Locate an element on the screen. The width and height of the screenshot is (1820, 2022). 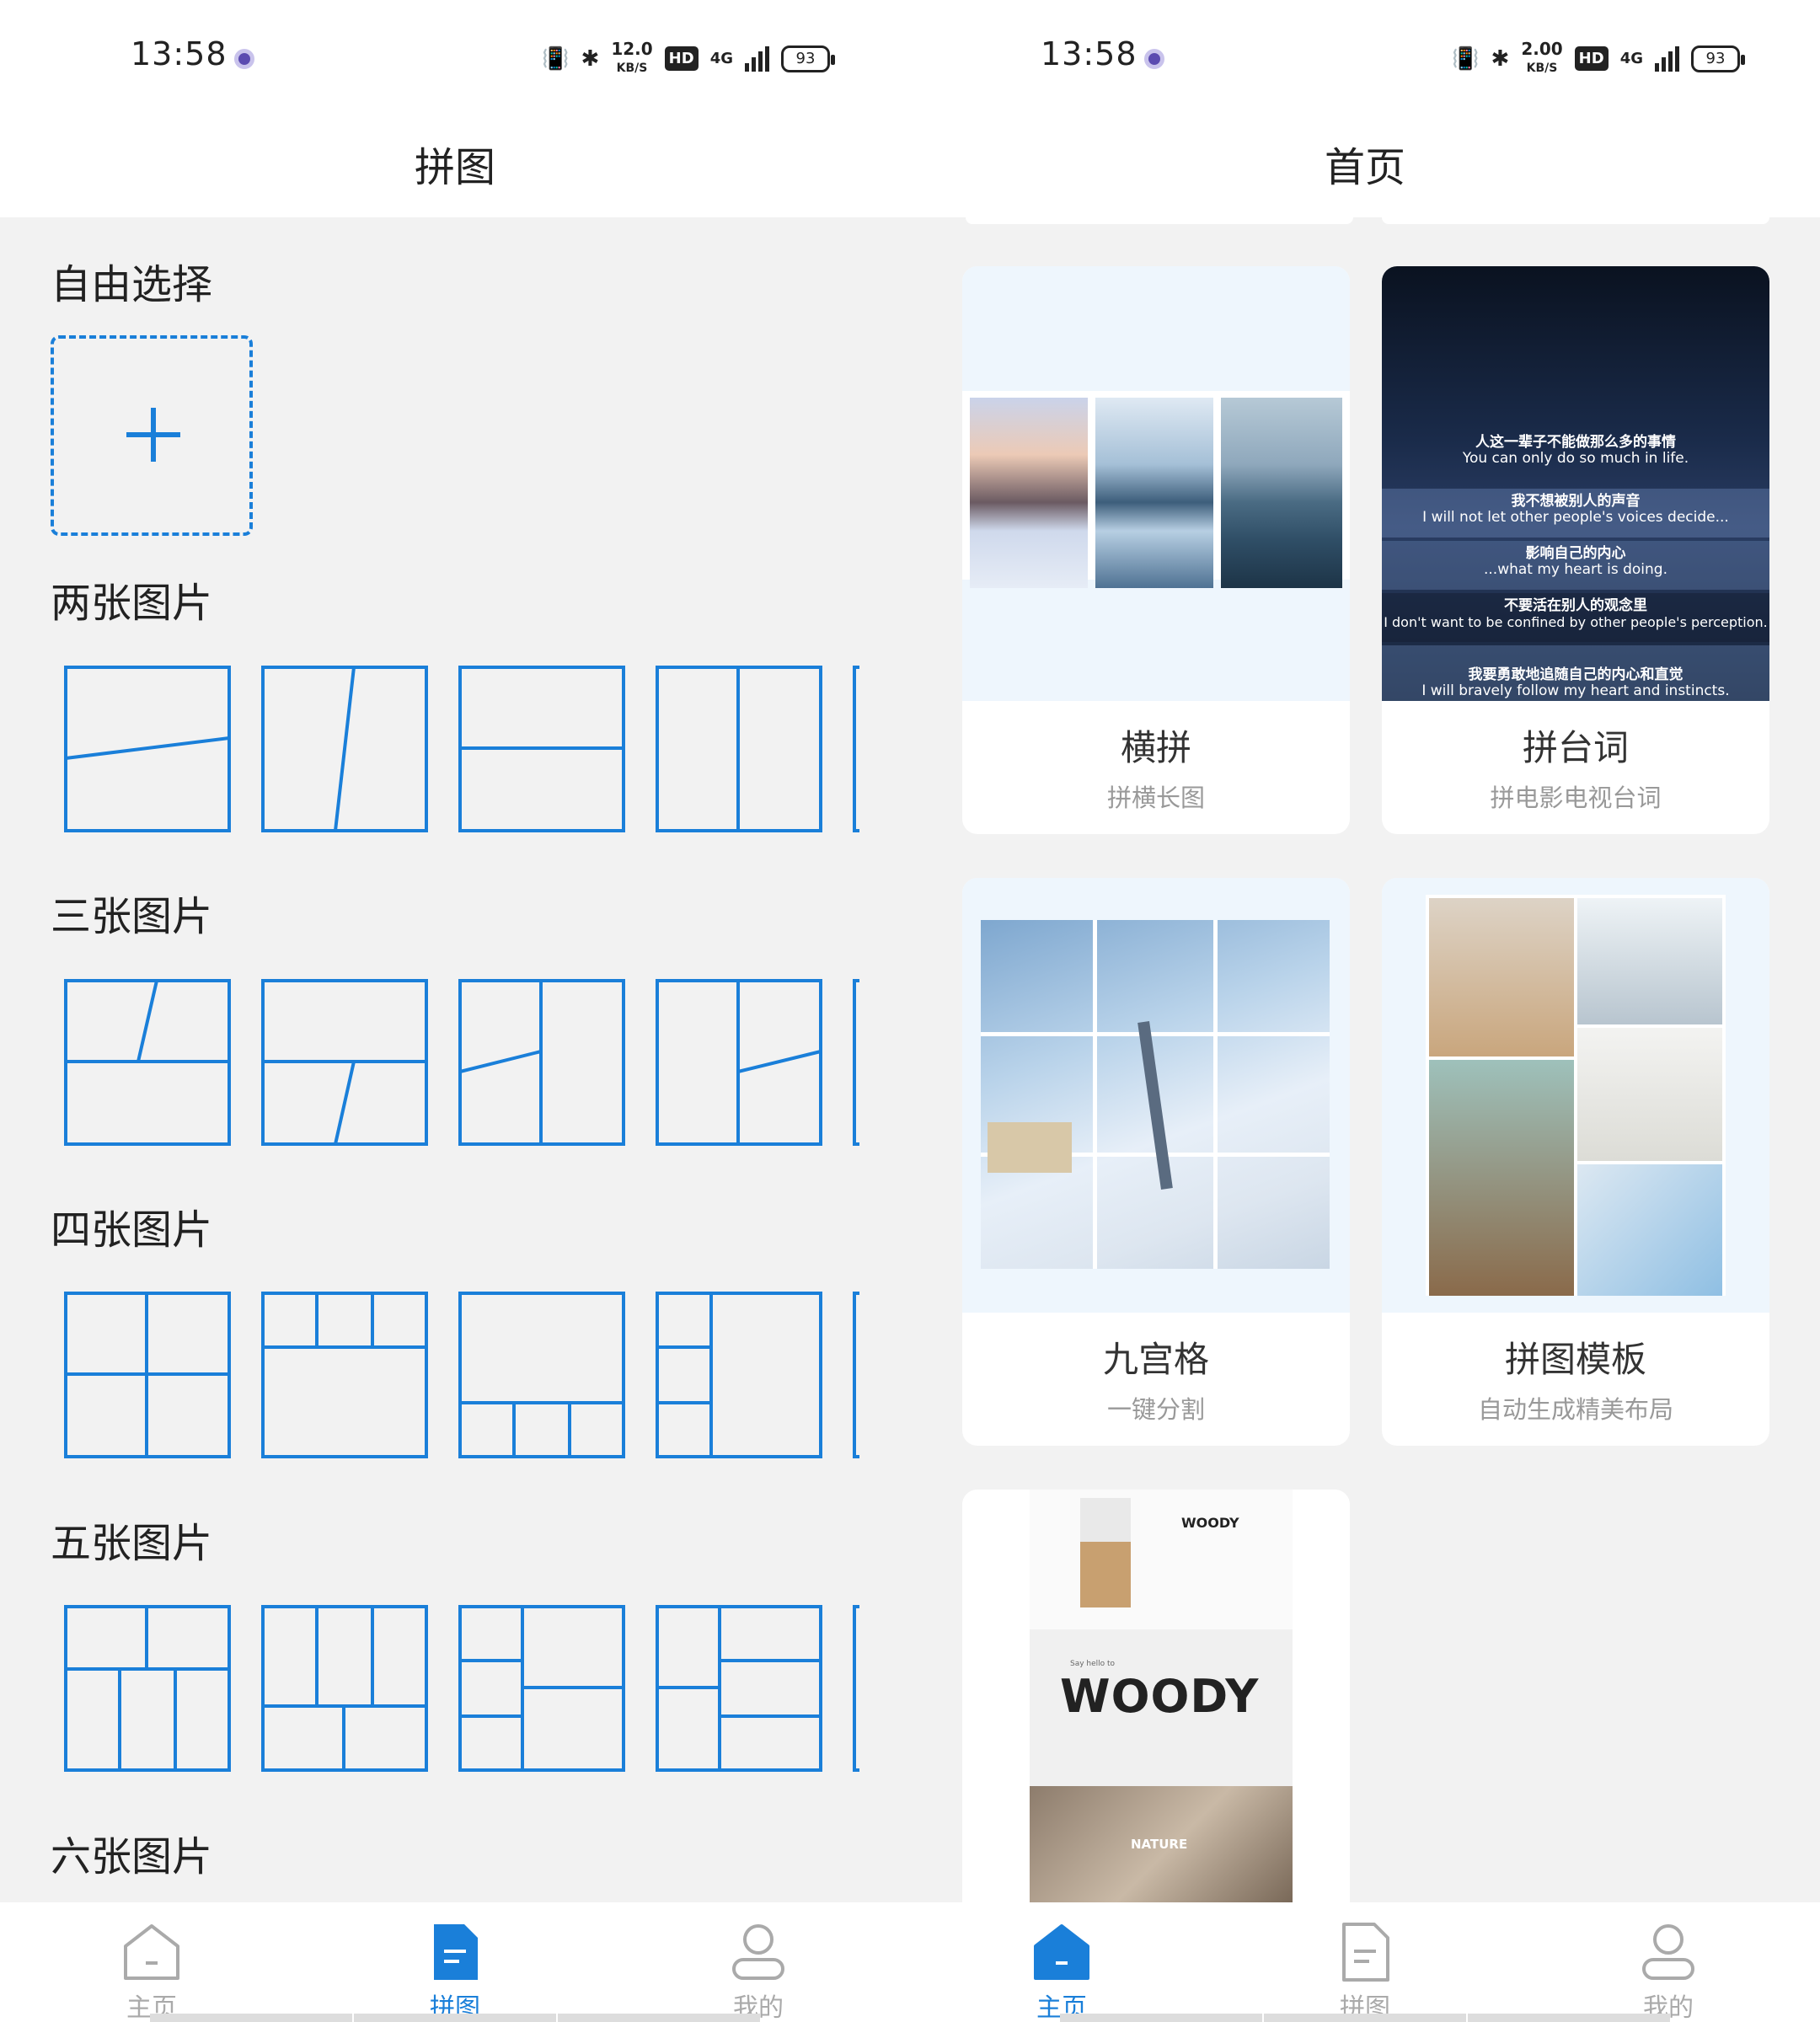
card-horizontal-stitch: 横拼 拼横长图 is located at coordinates (1156, 550).